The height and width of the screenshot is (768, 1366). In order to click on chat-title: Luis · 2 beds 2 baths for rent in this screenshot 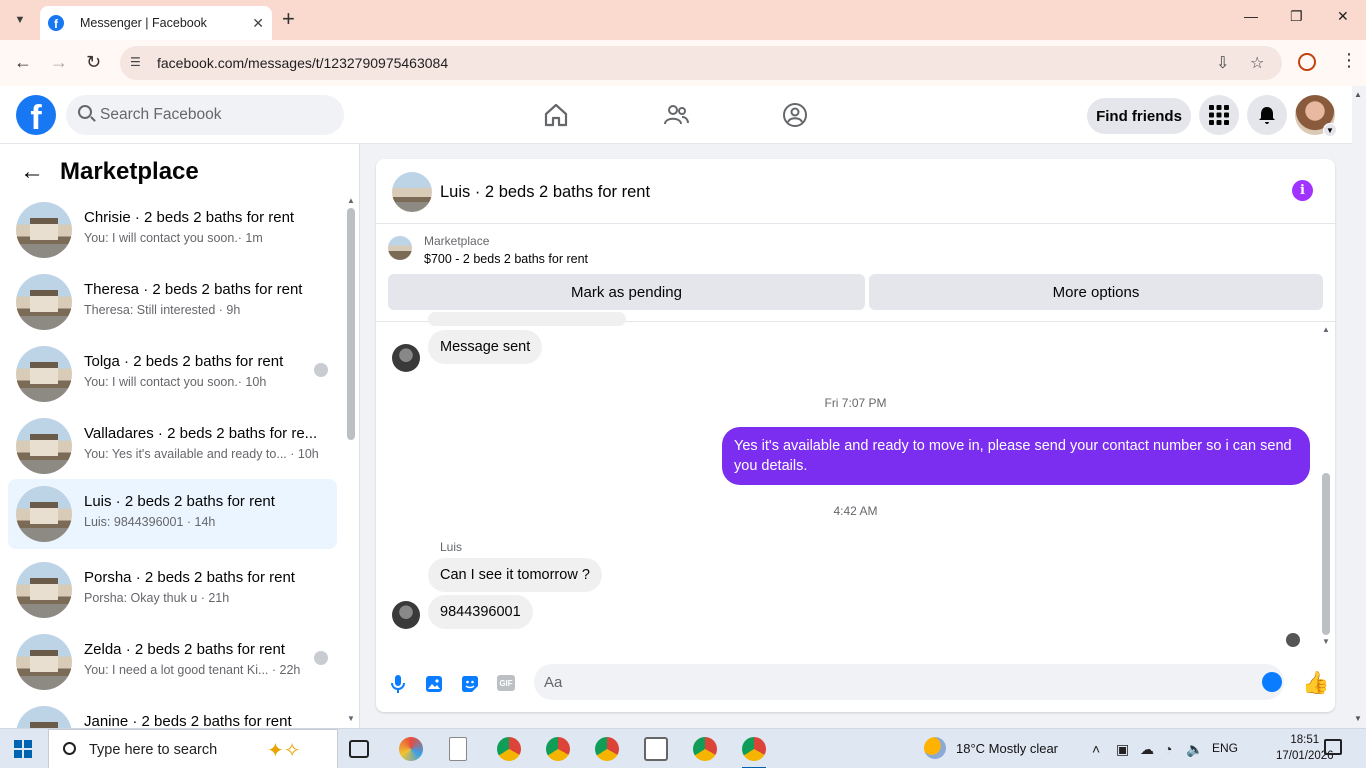, I will do `click(545, 192)`.